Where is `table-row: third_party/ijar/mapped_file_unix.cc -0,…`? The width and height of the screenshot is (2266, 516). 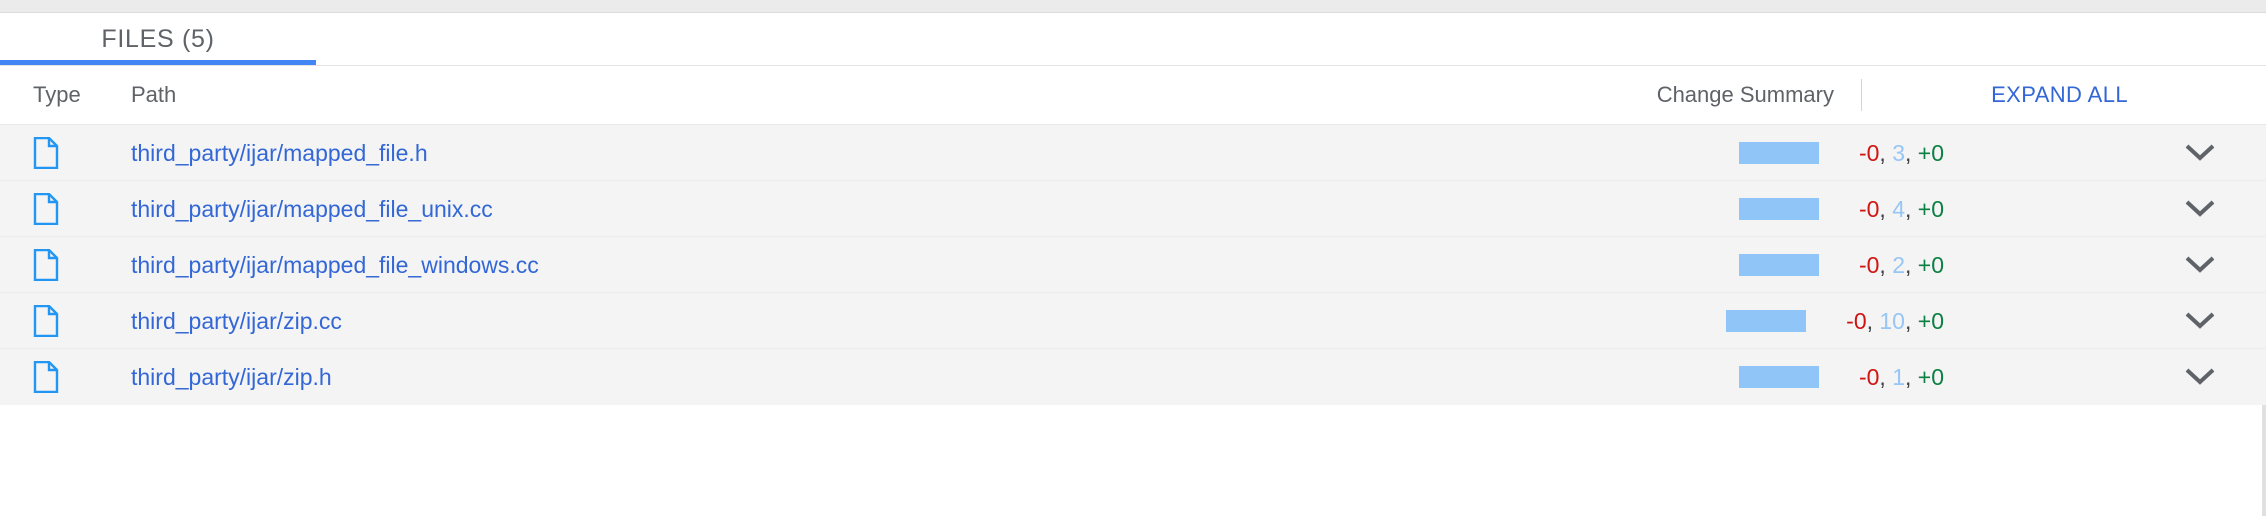
table-row: third_party/ijar/mapped_file_unix.cc -0,… is located at coordinates (1133, 209).